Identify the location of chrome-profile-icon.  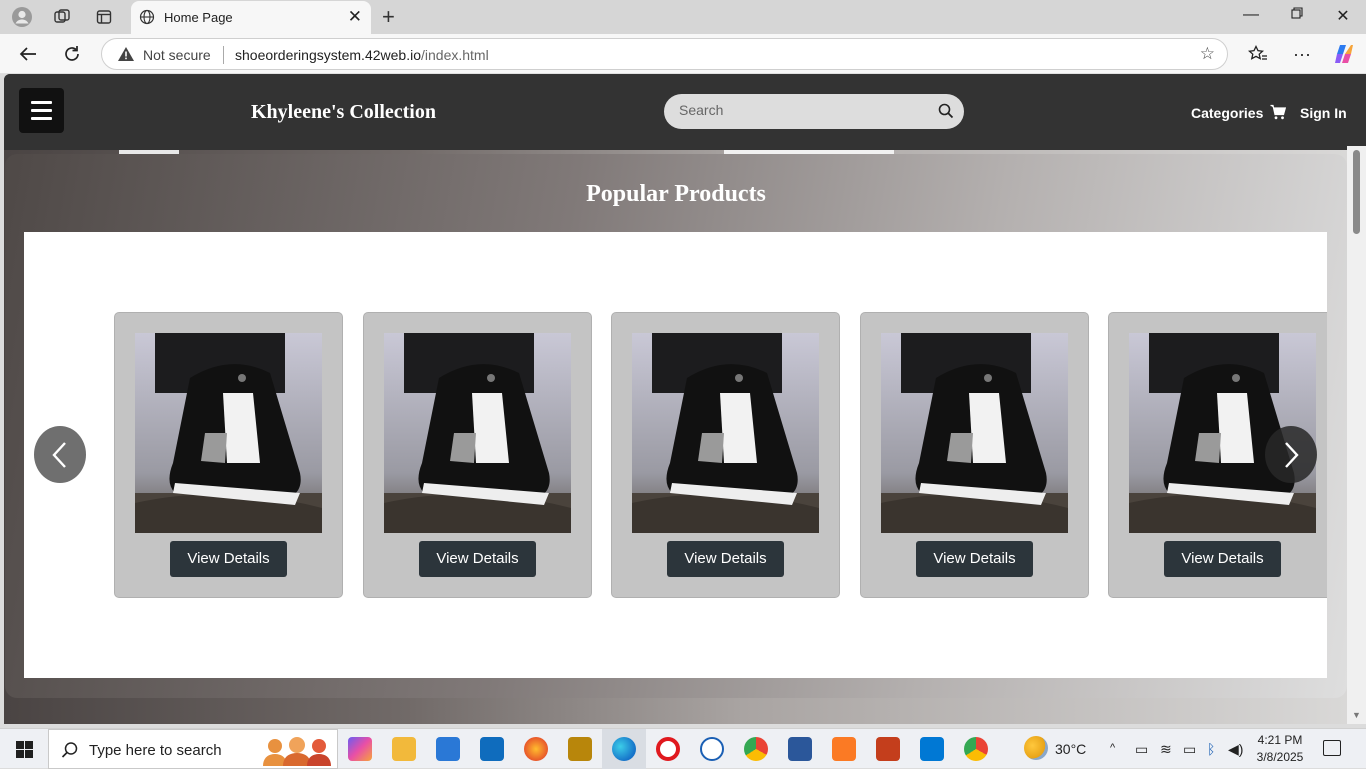
(976, 749).